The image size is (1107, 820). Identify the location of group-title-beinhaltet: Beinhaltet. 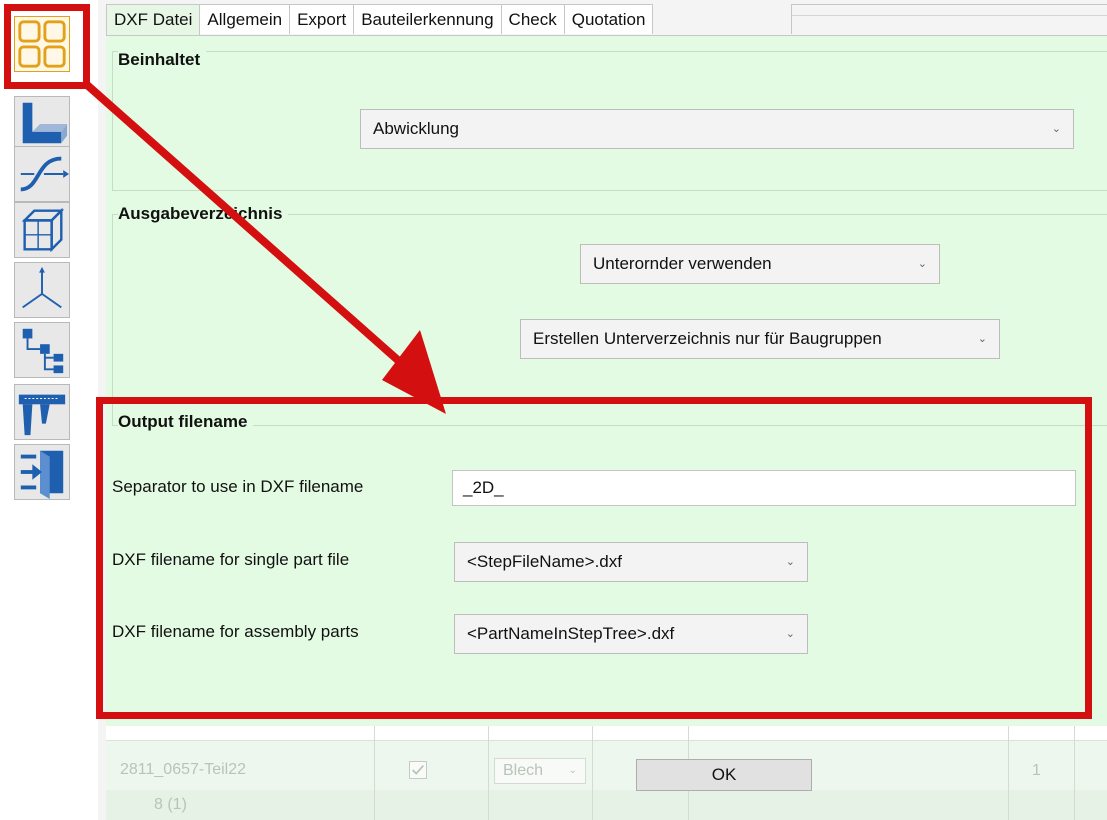
(162, 60).